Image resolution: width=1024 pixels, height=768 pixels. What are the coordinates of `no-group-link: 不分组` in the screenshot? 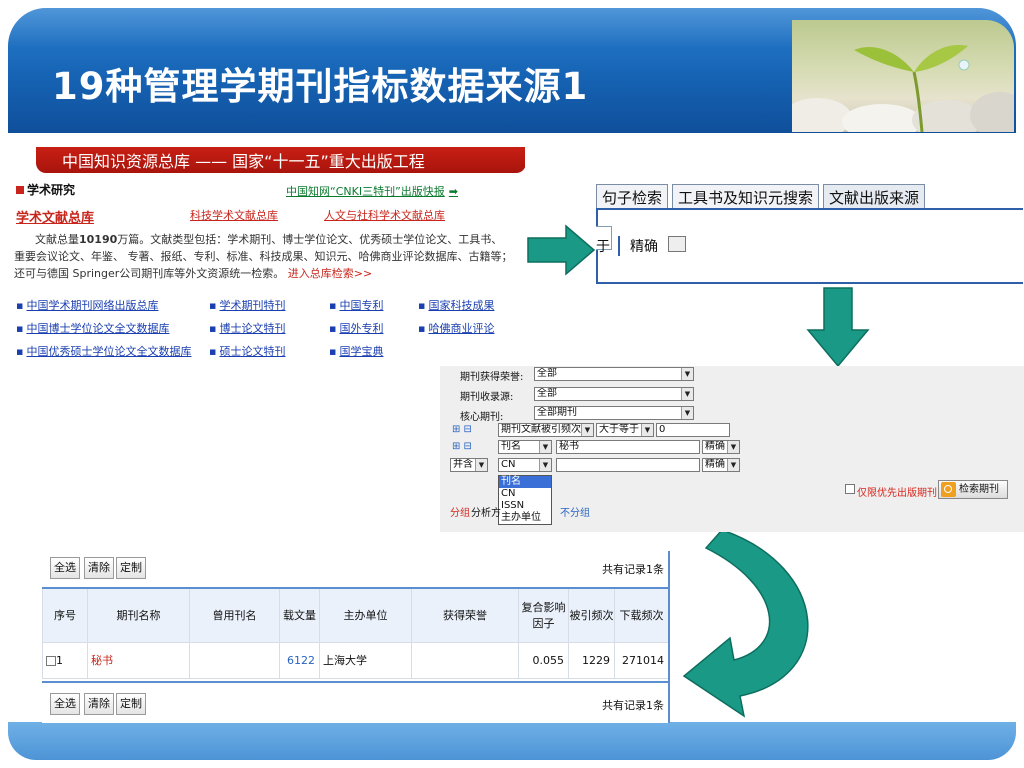 It's located at (575, 511).